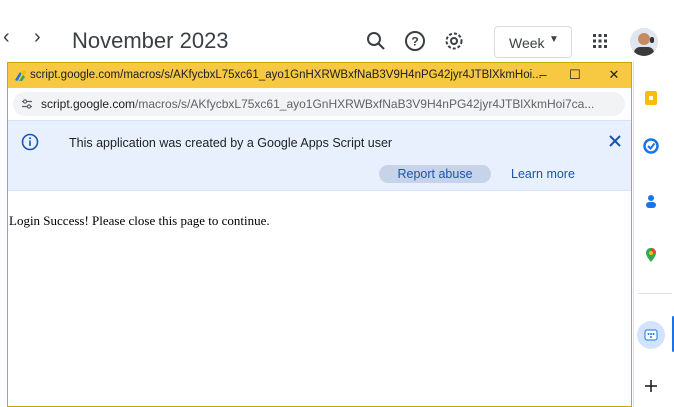 This screenshot has width=674, height=407. I want to click on apps-grid-icon, so click(600, 41).